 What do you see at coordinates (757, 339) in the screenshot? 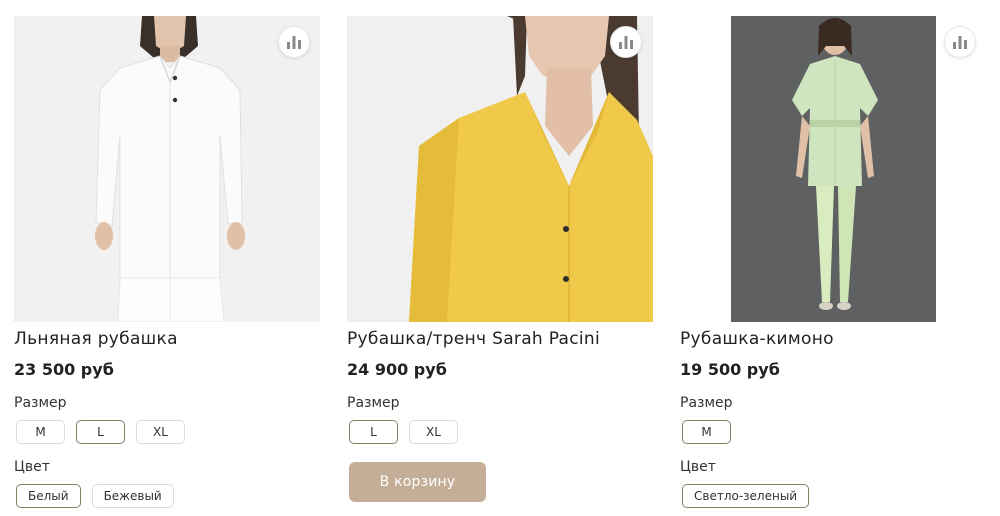
I see `product-title: Рубашка-кимоно` at bounding box center [757, 339].